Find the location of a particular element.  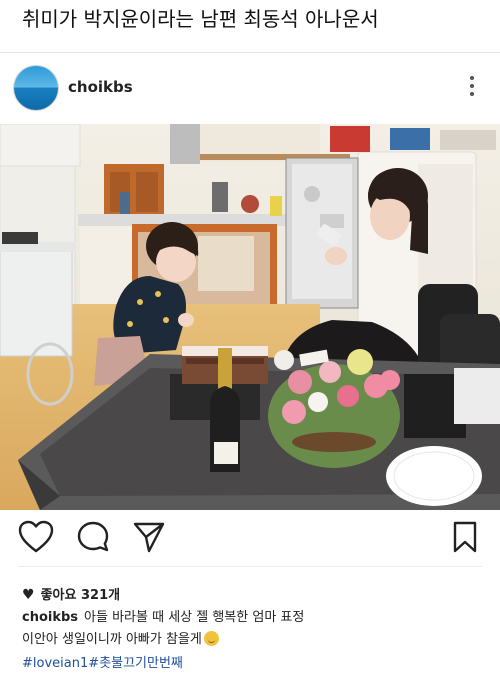

caption-text-2: 이안아 생일이니까 아빠가 참을게 is located at coordinates (112, 639).